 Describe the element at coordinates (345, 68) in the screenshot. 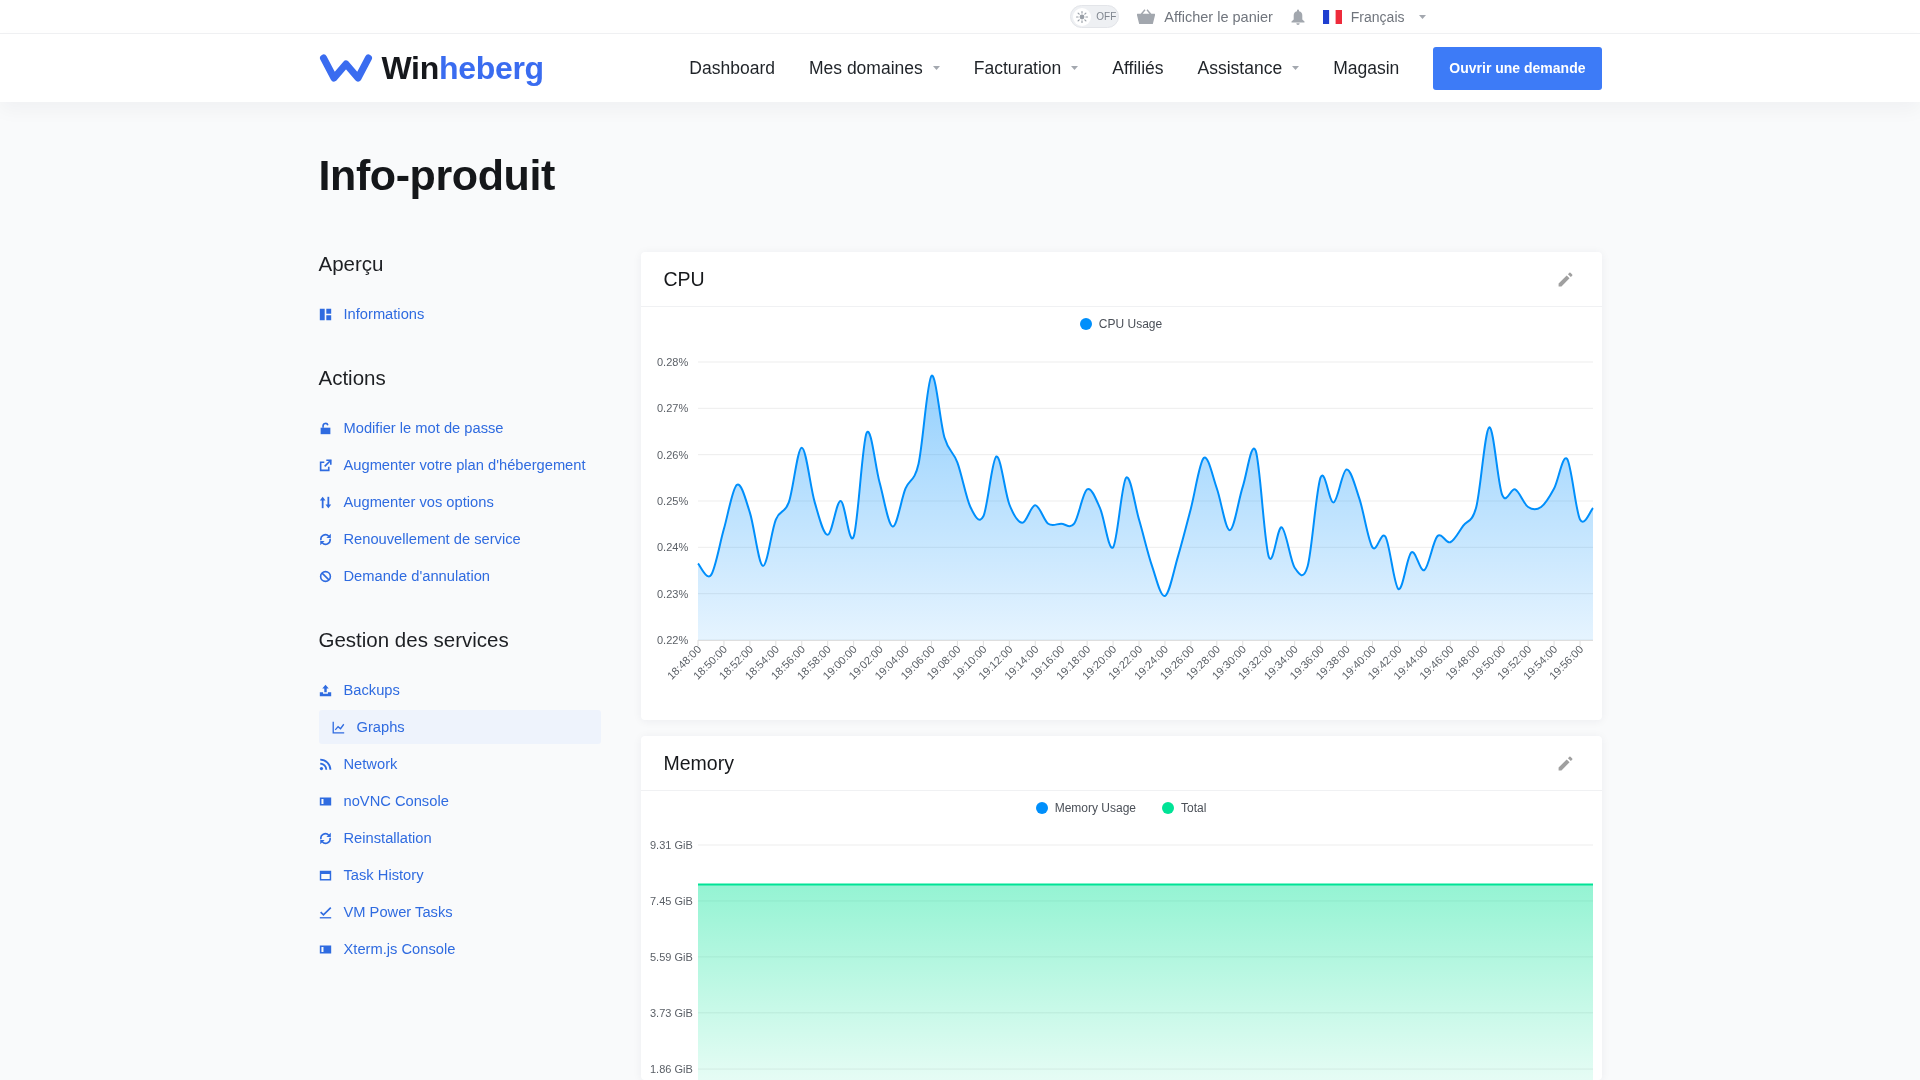

I see `logo-icon` at that location.